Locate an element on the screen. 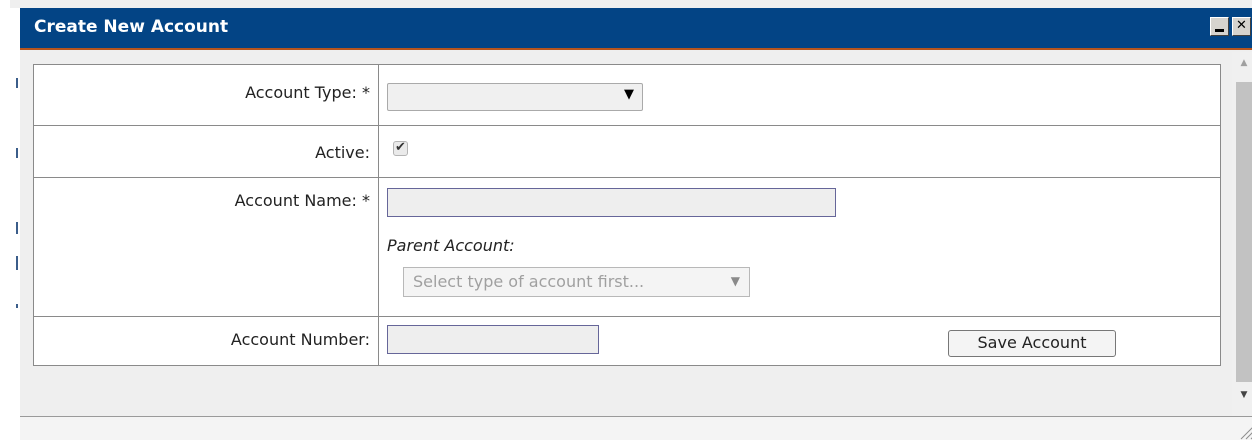 This screenshot has width=1252, height=440. close-button: ✕ is located at coordinates (1241, 26).